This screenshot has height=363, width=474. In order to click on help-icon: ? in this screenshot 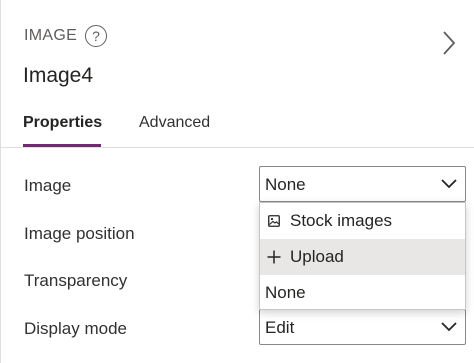, I will do `click(96, 36)`.